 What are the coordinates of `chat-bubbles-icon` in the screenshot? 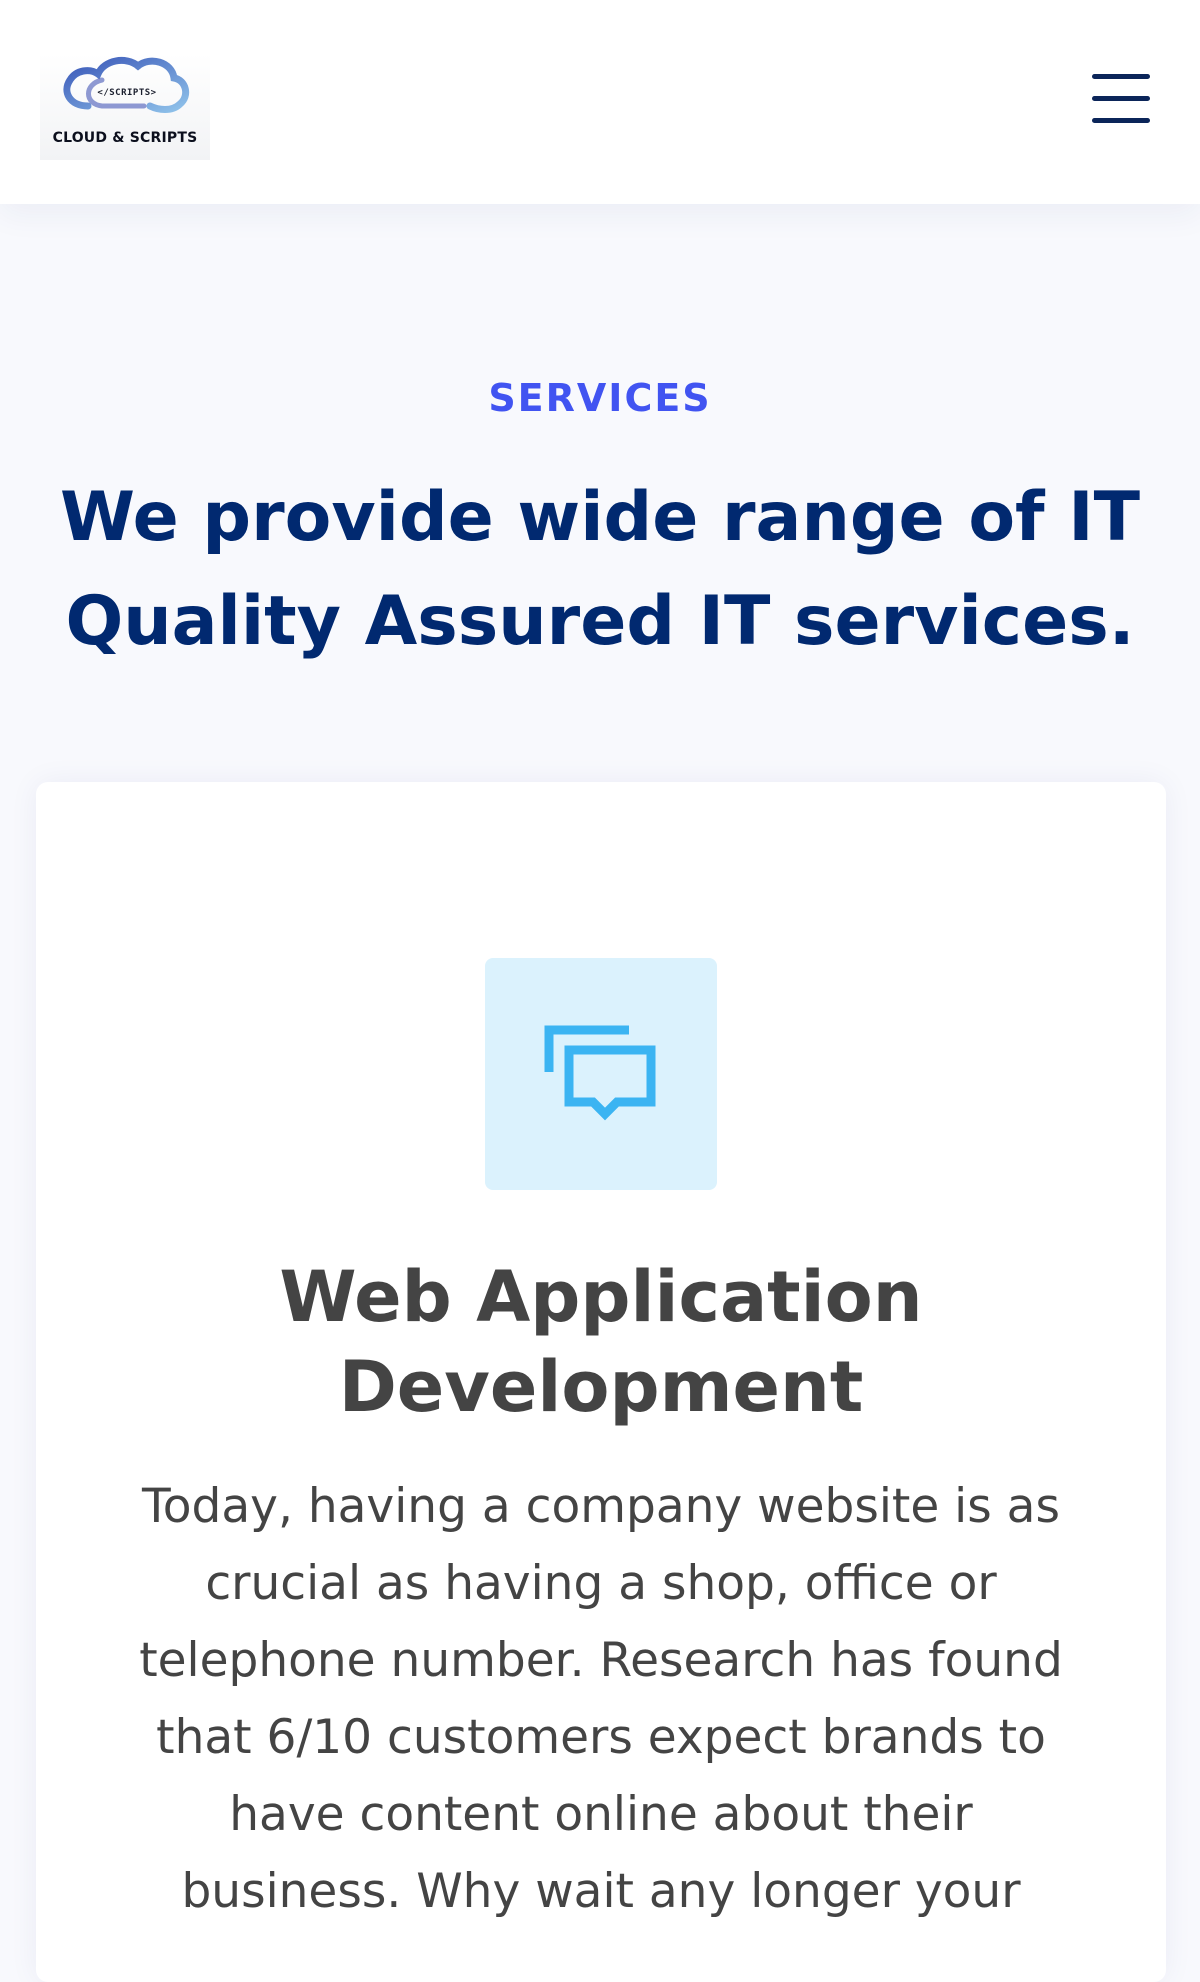 It's located at (600, 1073).